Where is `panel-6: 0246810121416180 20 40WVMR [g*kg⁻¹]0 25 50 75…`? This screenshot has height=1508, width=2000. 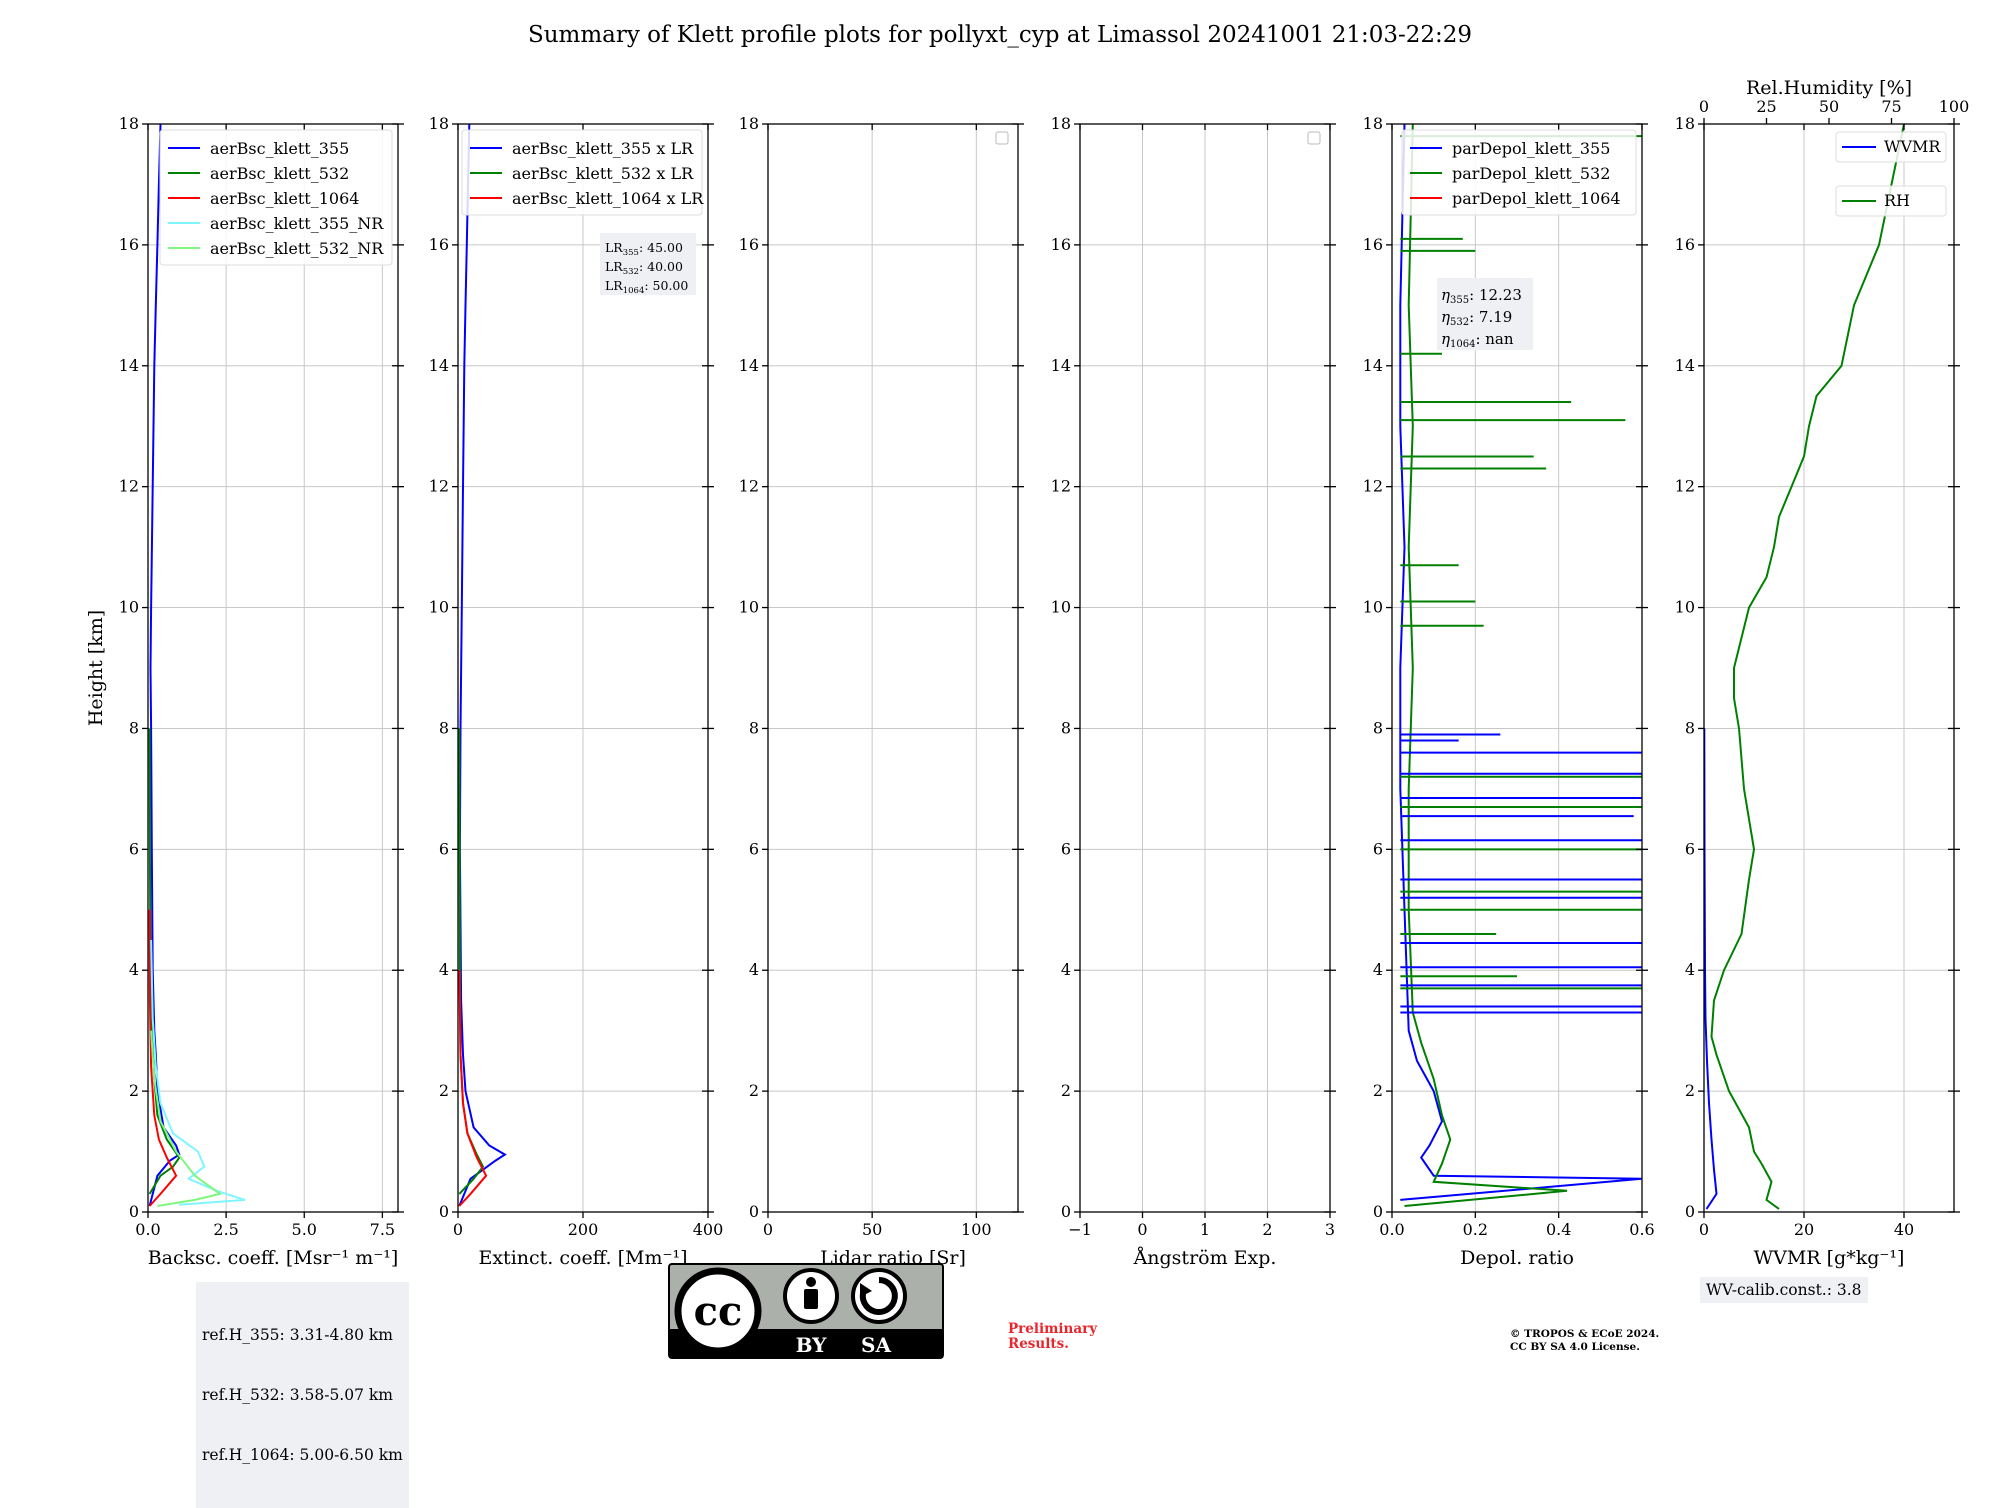
panel-6: 0246810121416180 20 40WVMR [g*kg⁻¹]0 25 50 75… is located at coordinates (1822, 673).